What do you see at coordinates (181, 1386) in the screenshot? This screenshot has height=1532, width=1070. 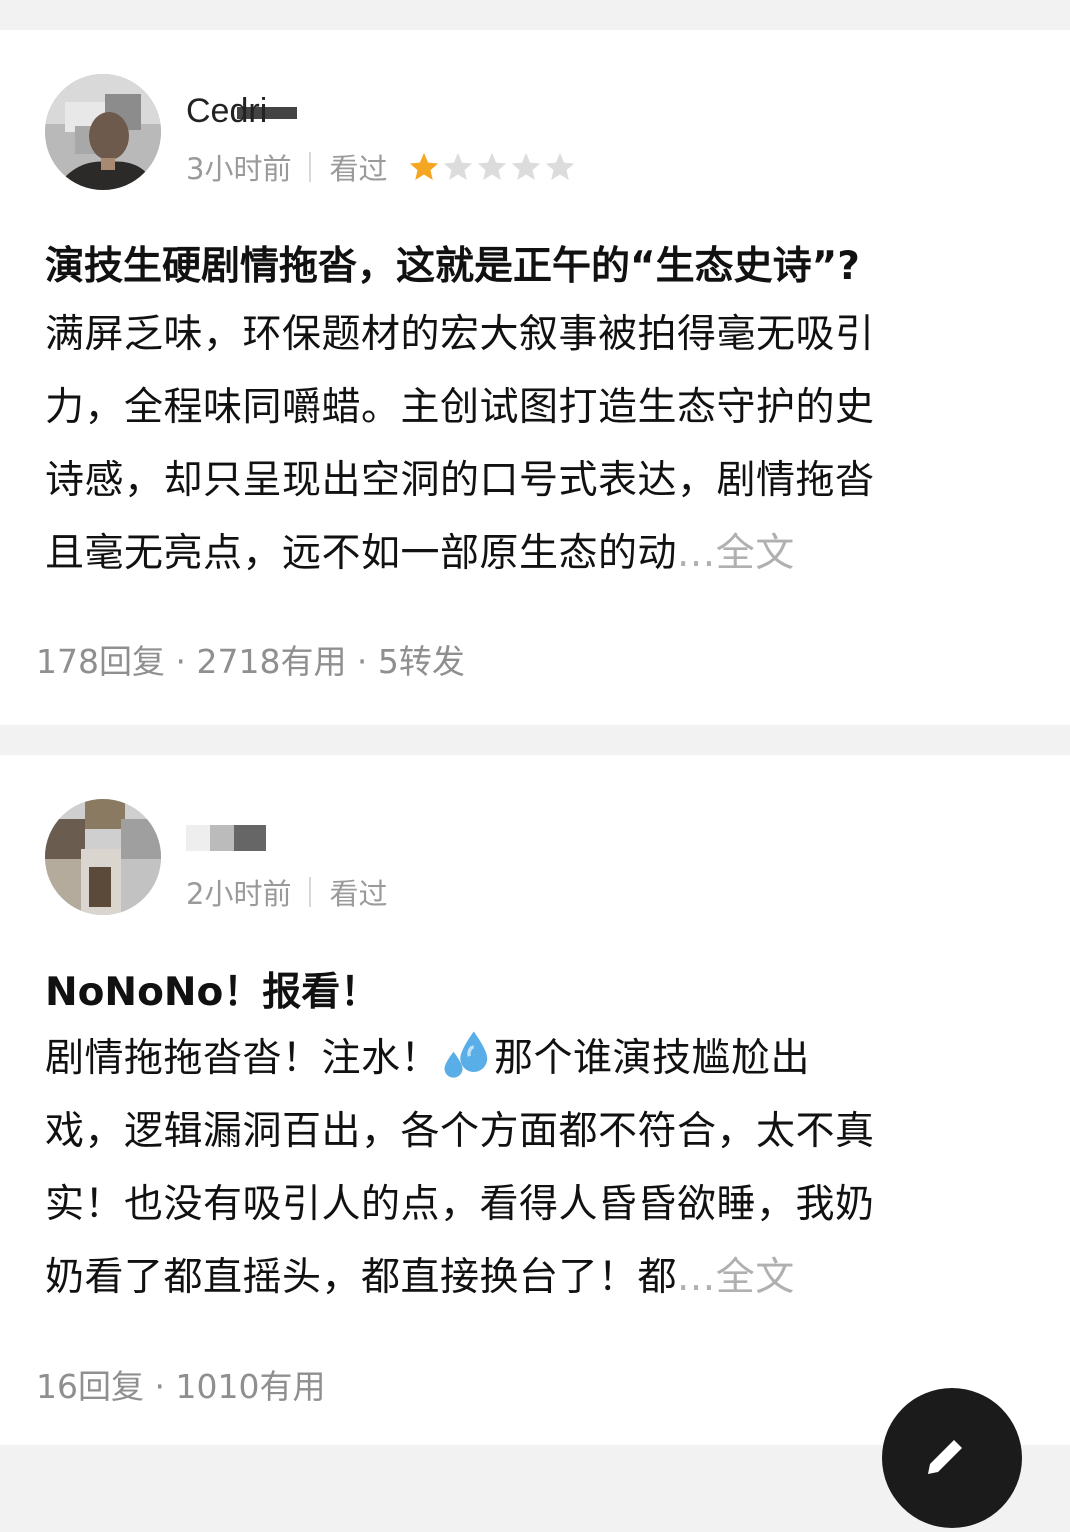 I see `review-stats: 16回复 · 1010有用` at bounding box center [181, 1386].